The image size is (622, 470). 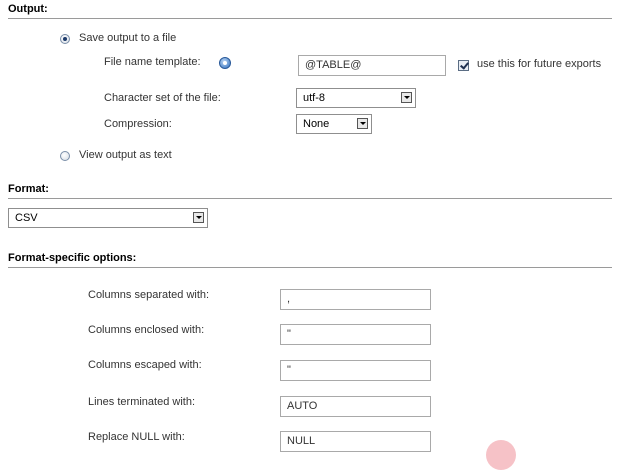 What do you see at coordinates (127, 38) in the screenshot?
I see `save-to-file-label: Save output to a file` at bounding box center [127, 38].